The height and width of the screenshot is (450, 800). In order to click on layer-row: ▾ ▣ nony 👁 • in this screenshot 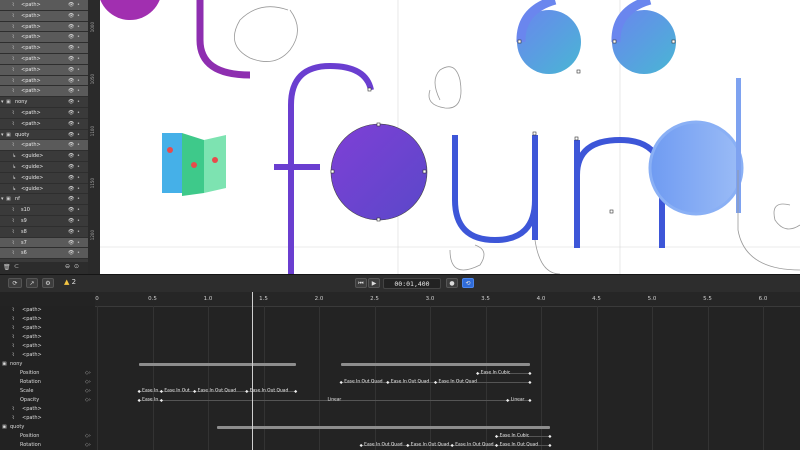, I will do `click(44, 102)`.